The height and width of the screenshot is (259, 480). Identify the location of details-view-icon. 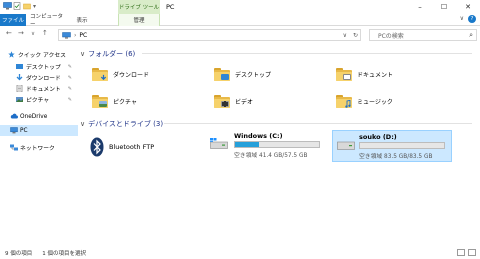
(461, 252).